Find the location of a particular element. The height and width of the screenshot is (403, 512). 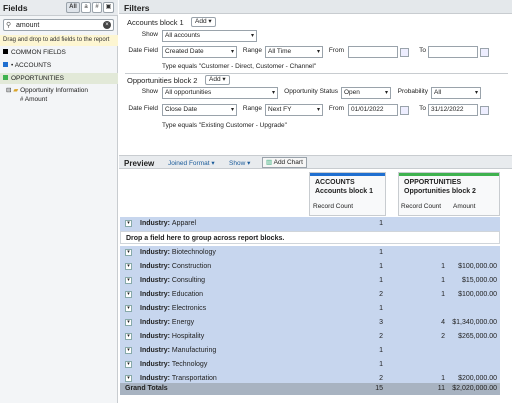

group-label: • ACCOUNTS is located at coordinates (31, 65).